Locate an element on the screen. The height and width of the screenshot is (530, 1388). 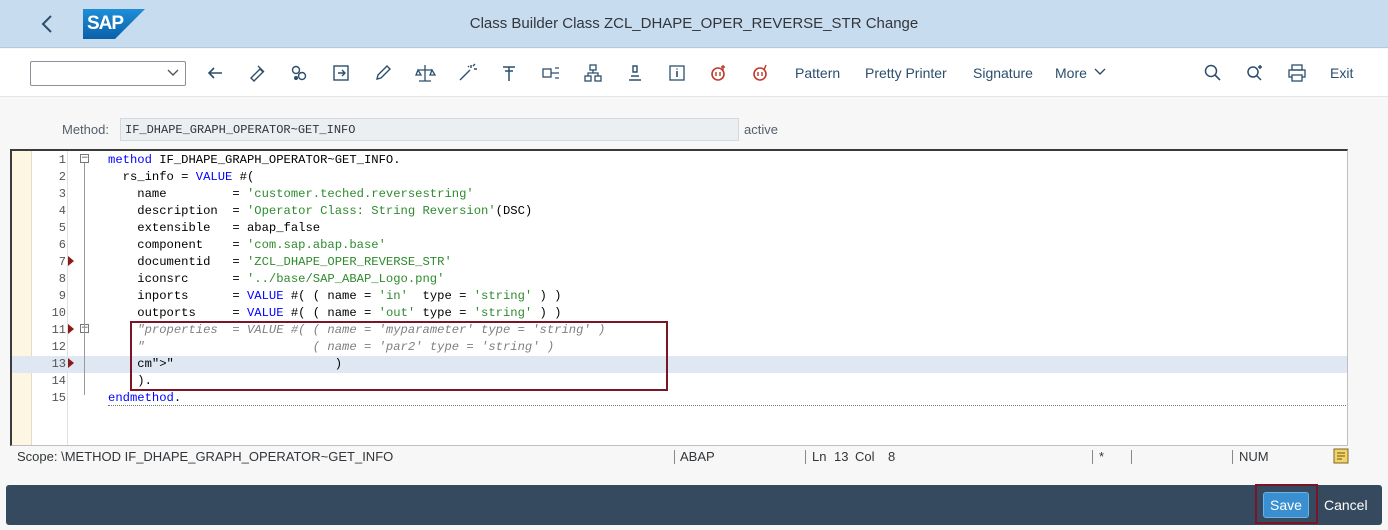
line-value: 13 is located at coordinates (841, 456).